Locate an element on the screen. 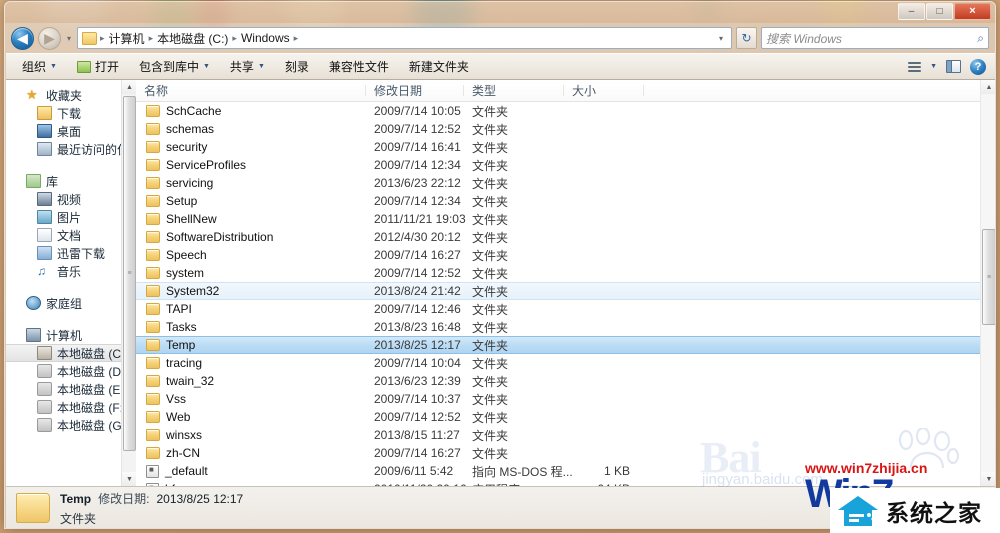  table-row: Temp 2013/8/25 12:17 文件夹 is located at coordinates (565, 345).